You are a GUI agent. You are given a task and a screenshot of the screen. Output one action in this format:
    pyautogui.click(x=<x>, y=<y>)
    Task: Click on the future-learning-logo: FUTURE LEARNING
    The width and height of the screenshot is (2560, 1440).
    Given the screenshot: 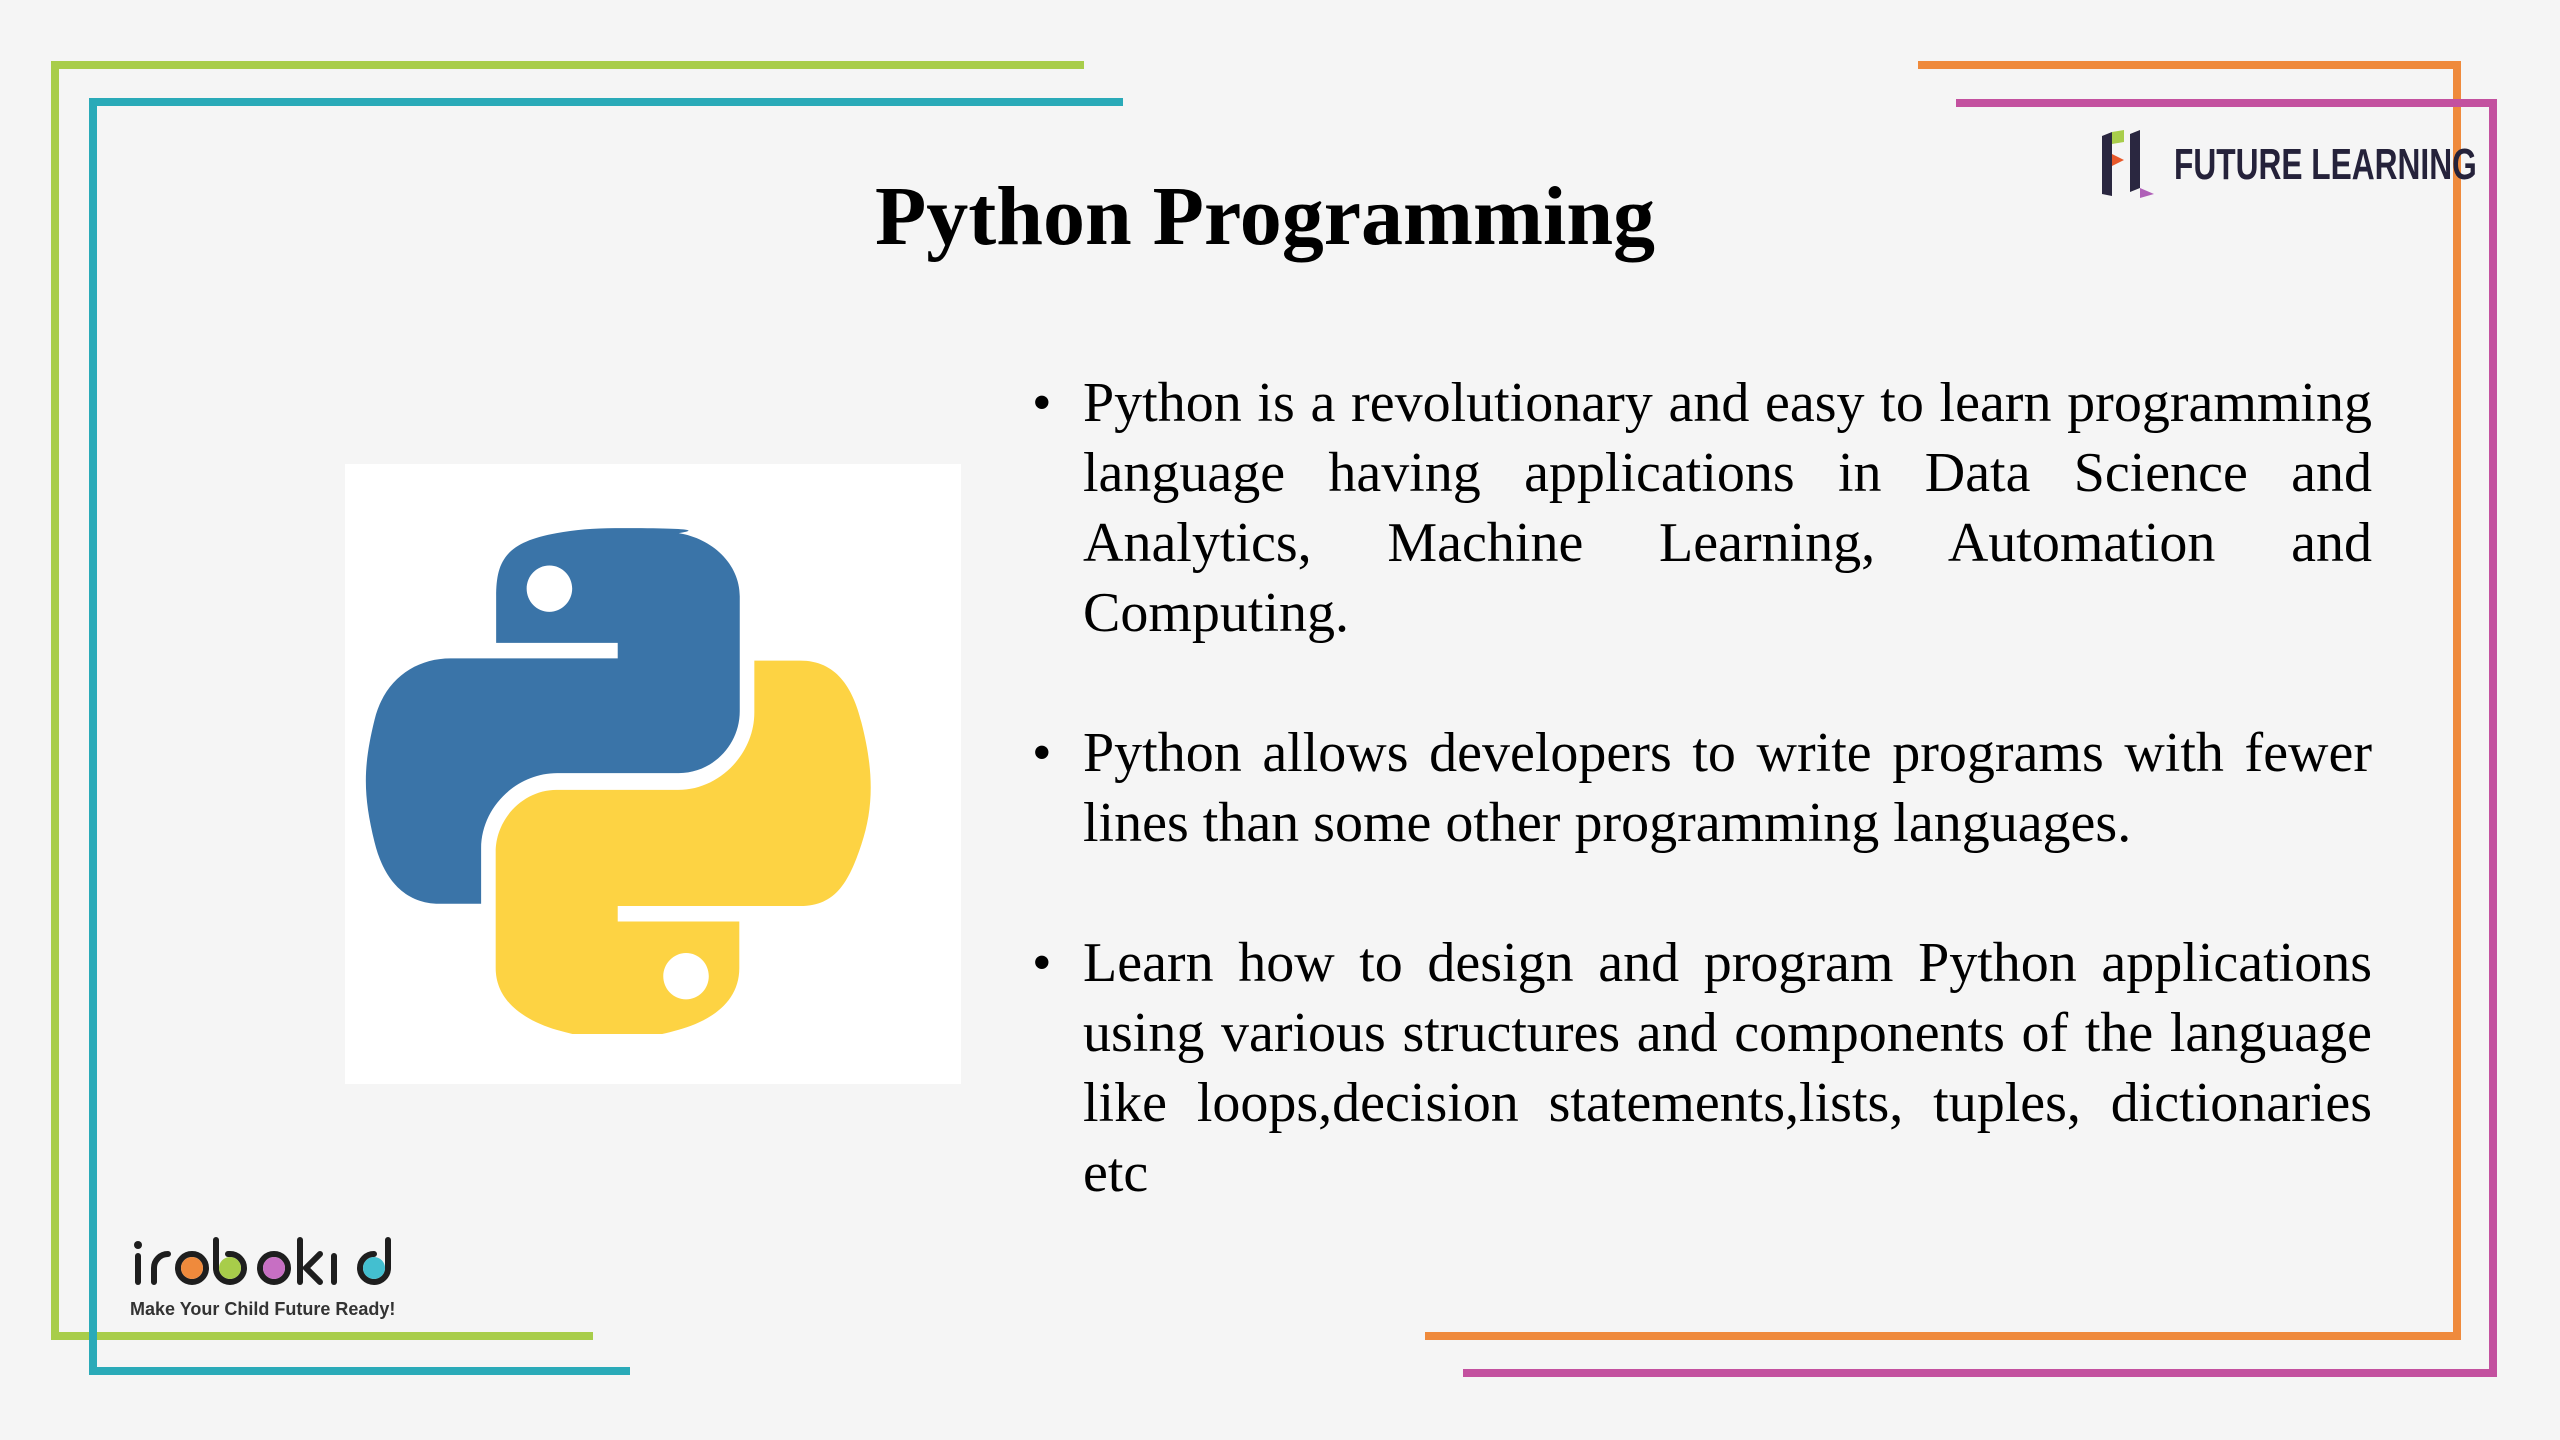 What is the action you would take?
    pyautogui.click(x=2330, y=165)
    